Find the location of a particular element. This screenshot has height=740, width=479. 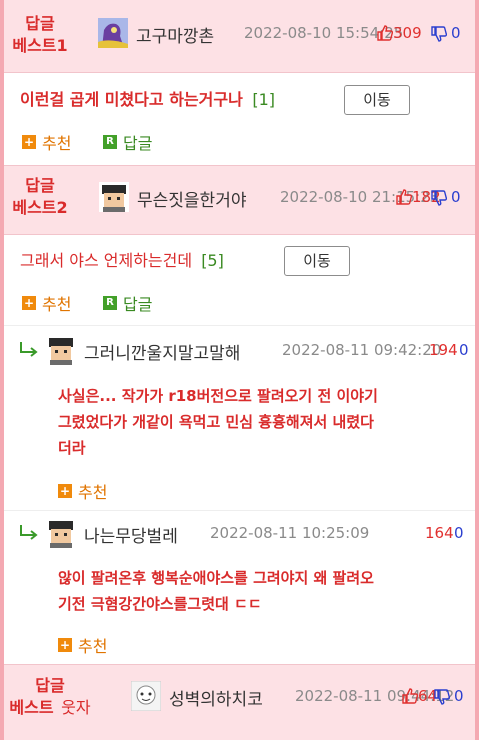

best-comment-1-header: 답글 베스트1 고구마깡촌 2022-08-10 15:54:25 309 0 is located at coordinates (239, 36).